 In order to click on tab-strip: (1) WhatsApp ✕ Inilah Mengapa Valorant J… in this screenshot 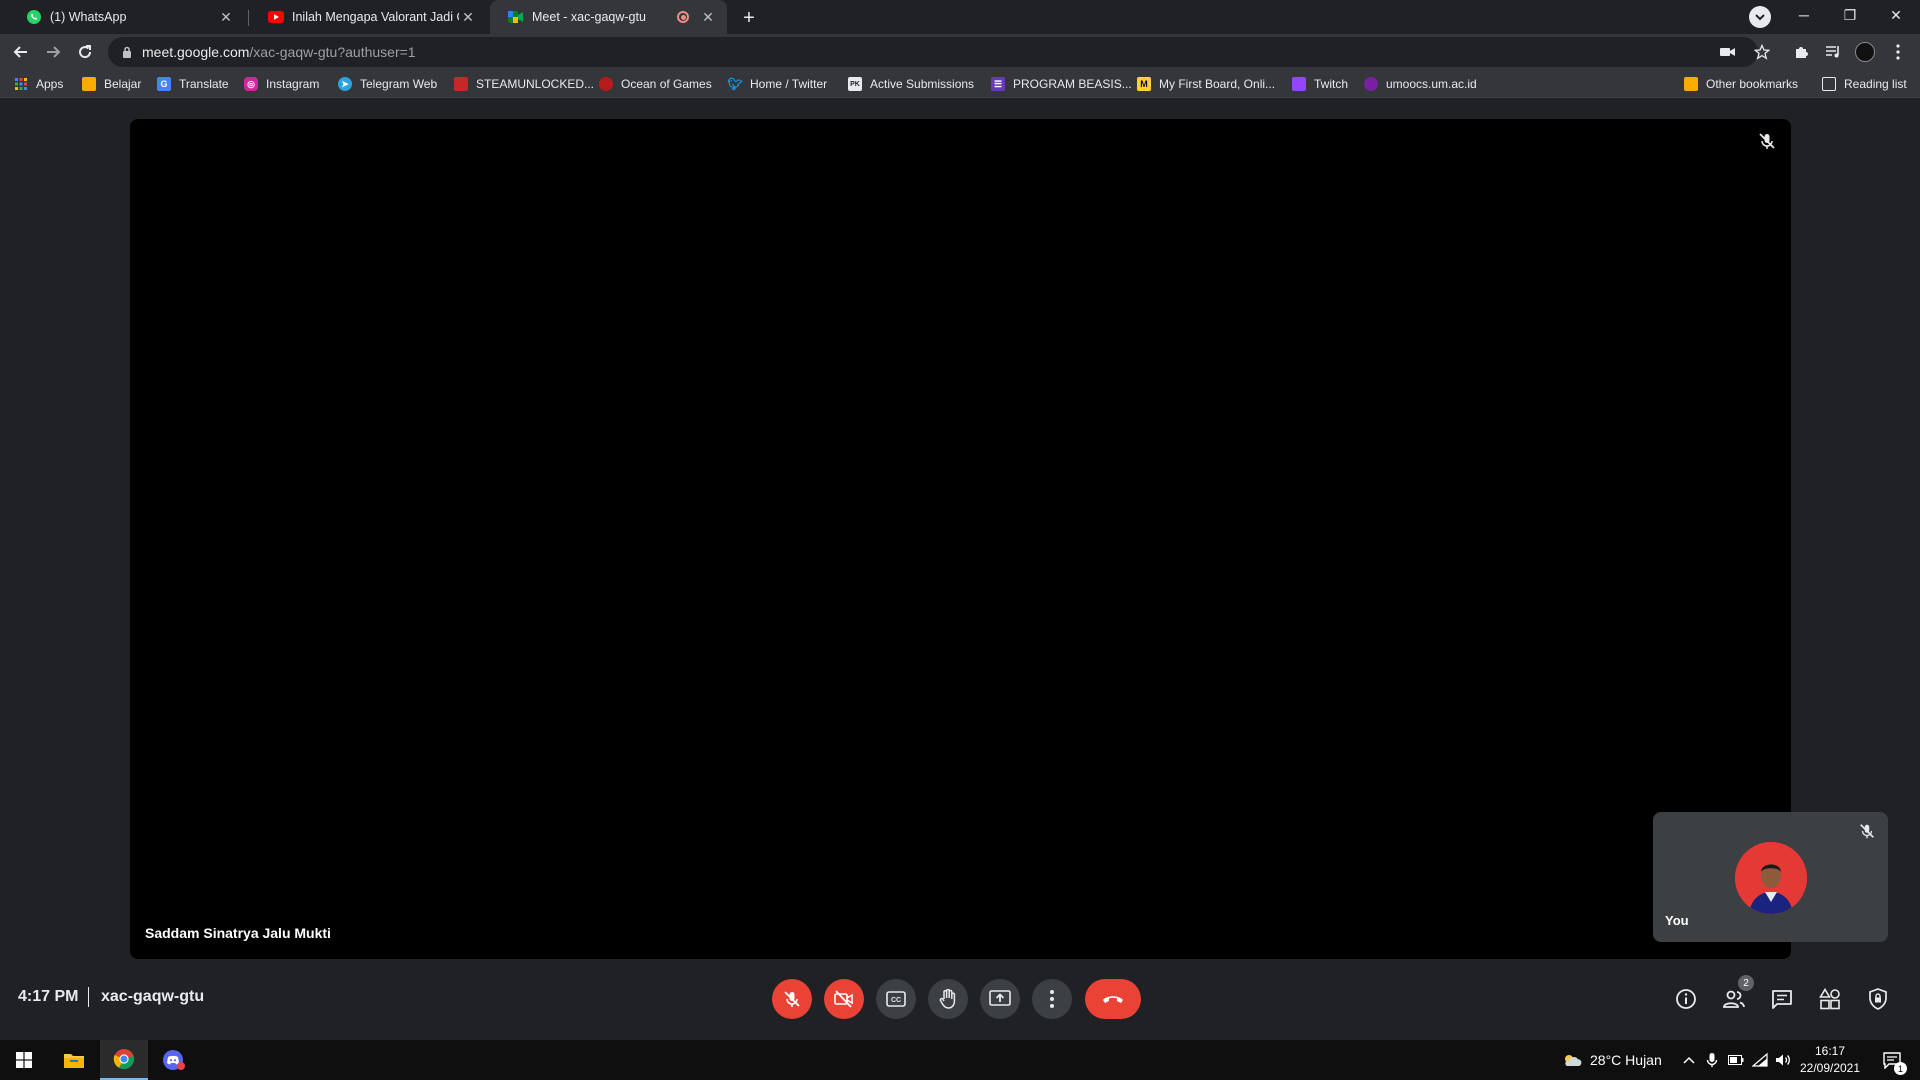, I will do `click(960, 17)`.